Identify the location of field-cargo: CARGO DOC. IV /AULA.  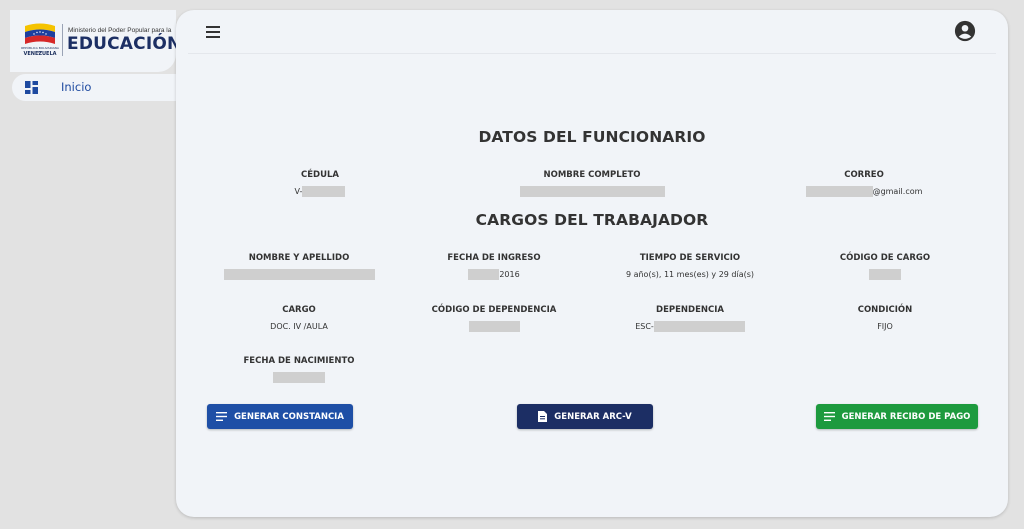
(299, 318).